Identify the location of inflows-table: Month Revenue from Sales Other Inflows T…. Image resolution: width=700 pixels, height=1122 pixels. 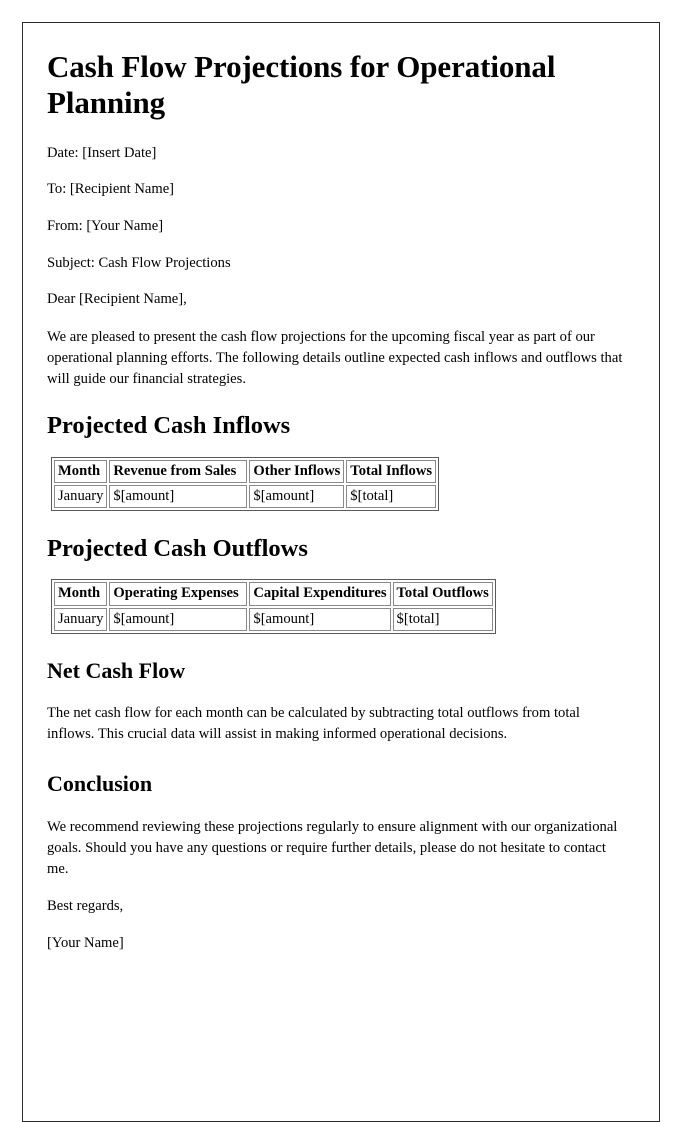
(245, 484).